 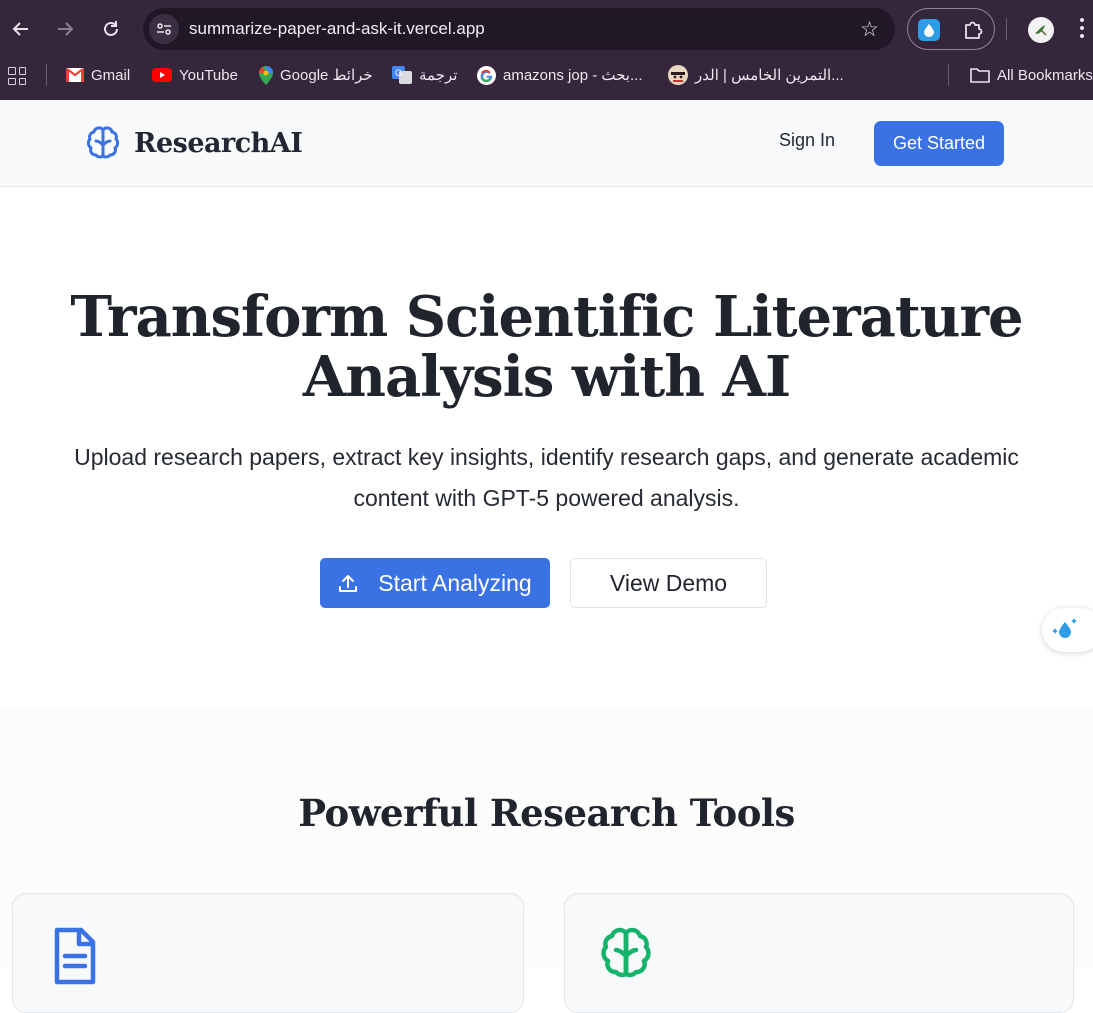 I want to click on hero-title-line-2: Analysis with AI, so click(x=546, y=377).